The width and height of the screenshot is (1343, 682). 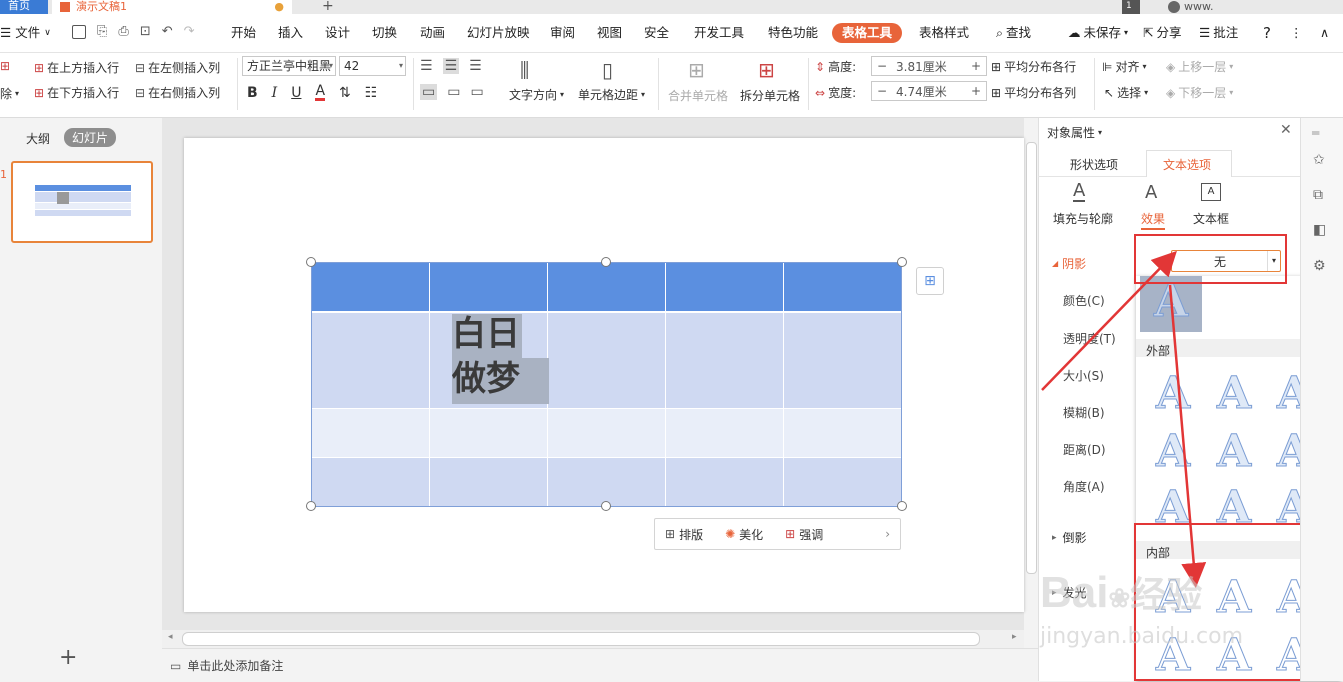 I want to click on align-button: ⊫ 对齐 ▾, so click(x=1124, y=66).